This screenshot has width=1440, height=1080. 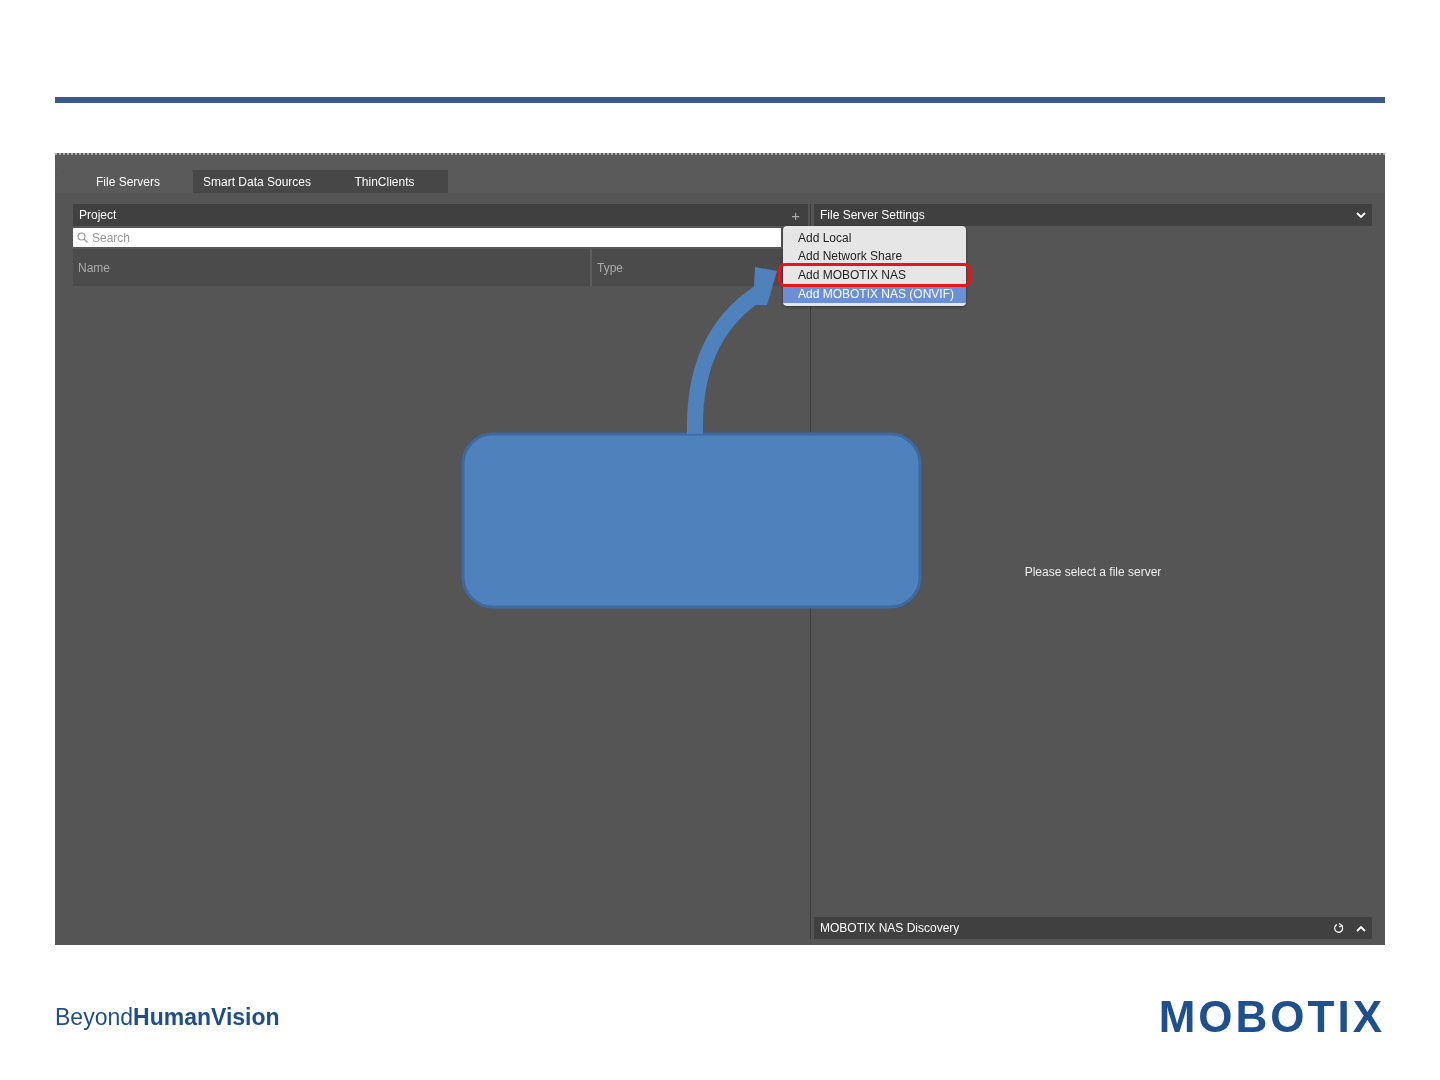 What do you see at coordinates (1271, 1017) in the screenshot?
I see `logo: MOBOTIX` at bounding box center [1271, 1017].